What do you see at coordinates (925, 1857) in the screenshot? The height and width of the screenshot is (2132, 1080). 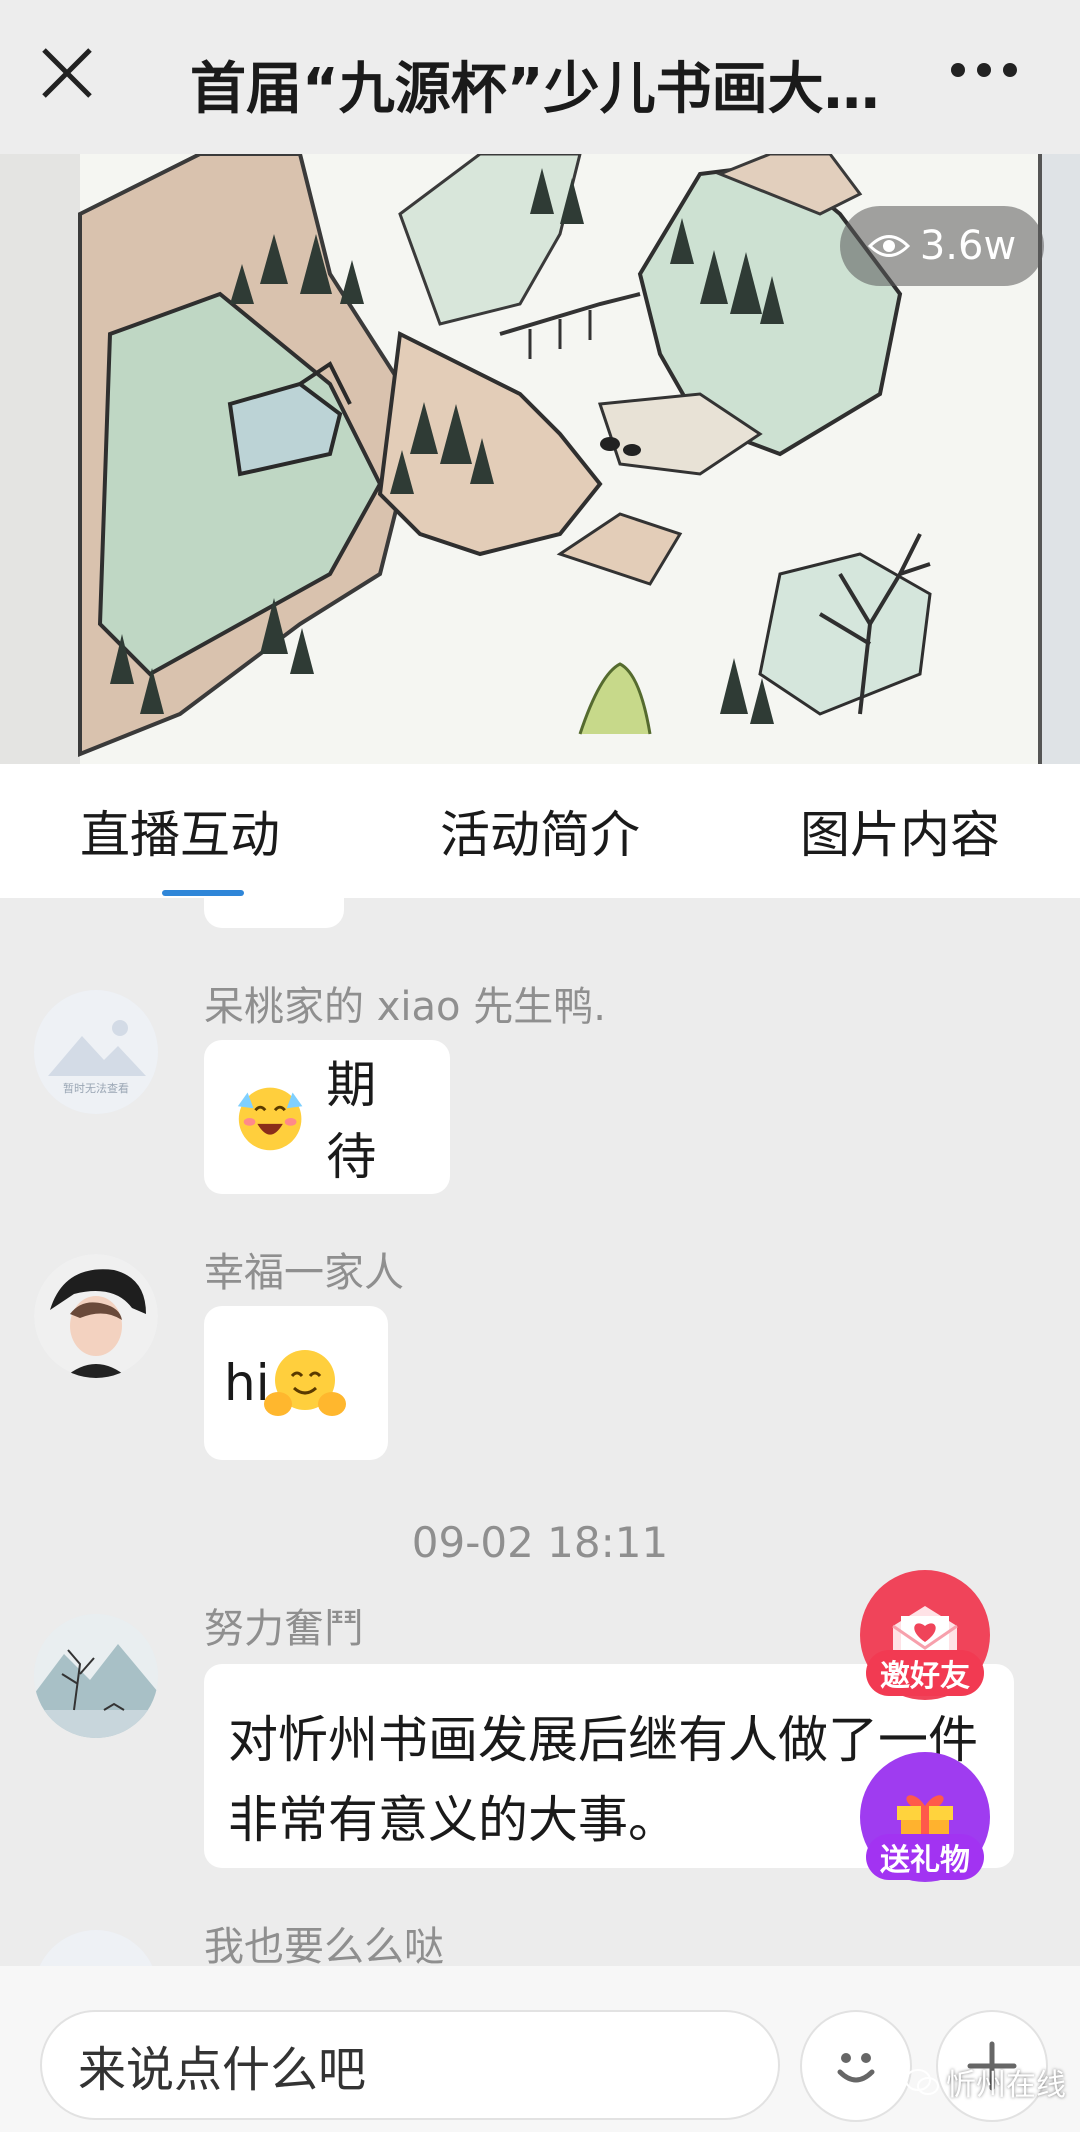 I see `send-gift-label: 送礼物` at bounding box center [925, 1857].